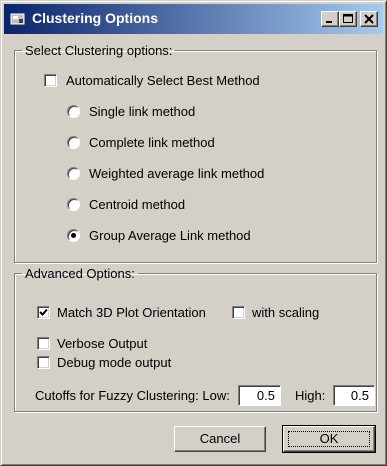 The width and height of the screenshot is (387, 466). I want to click on radio-single-link: Single link method, so click(207, 112).